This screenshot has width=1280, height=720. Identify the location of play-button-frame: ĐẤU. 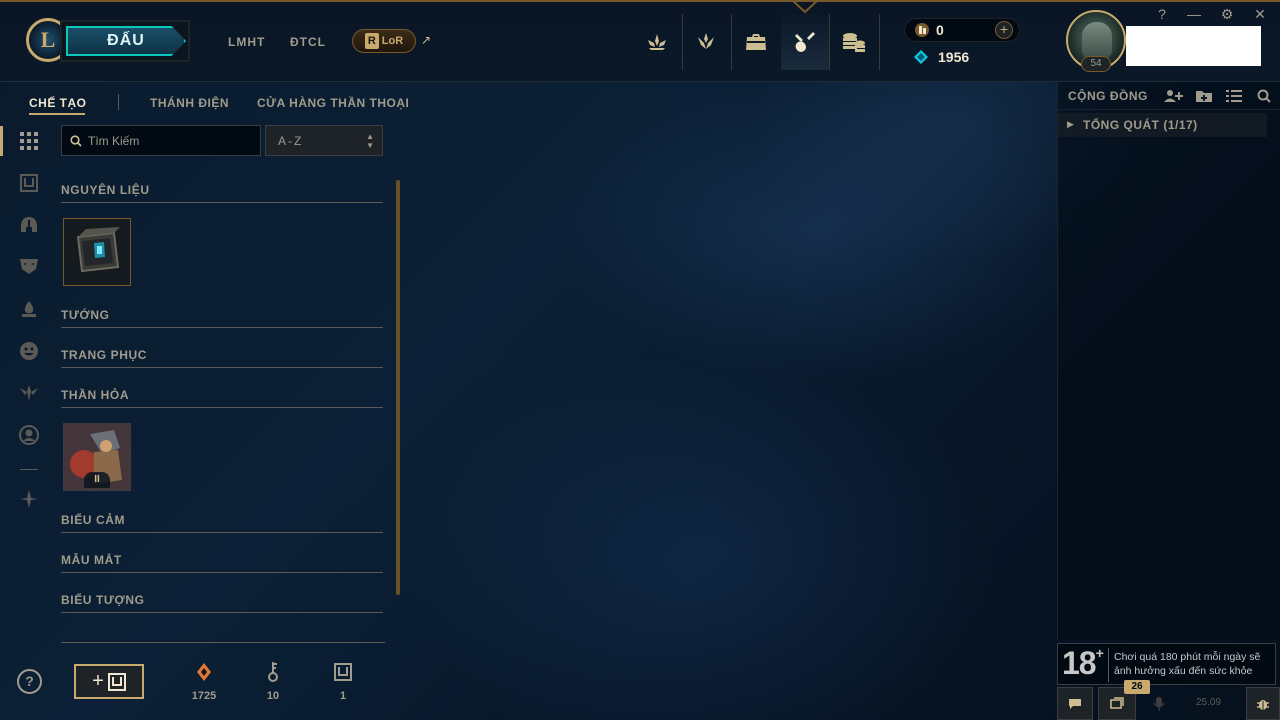
(125, 41).